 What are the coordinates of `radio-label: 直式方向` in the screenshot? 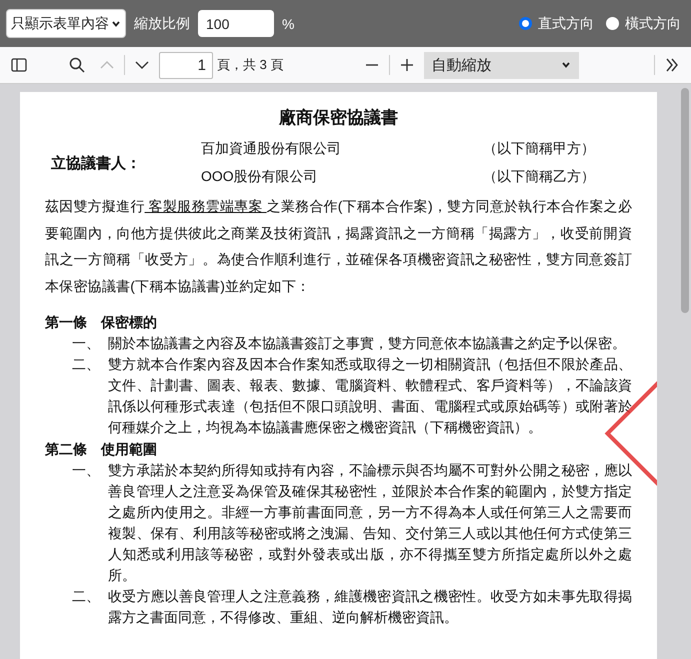 It's located at (566, 23).